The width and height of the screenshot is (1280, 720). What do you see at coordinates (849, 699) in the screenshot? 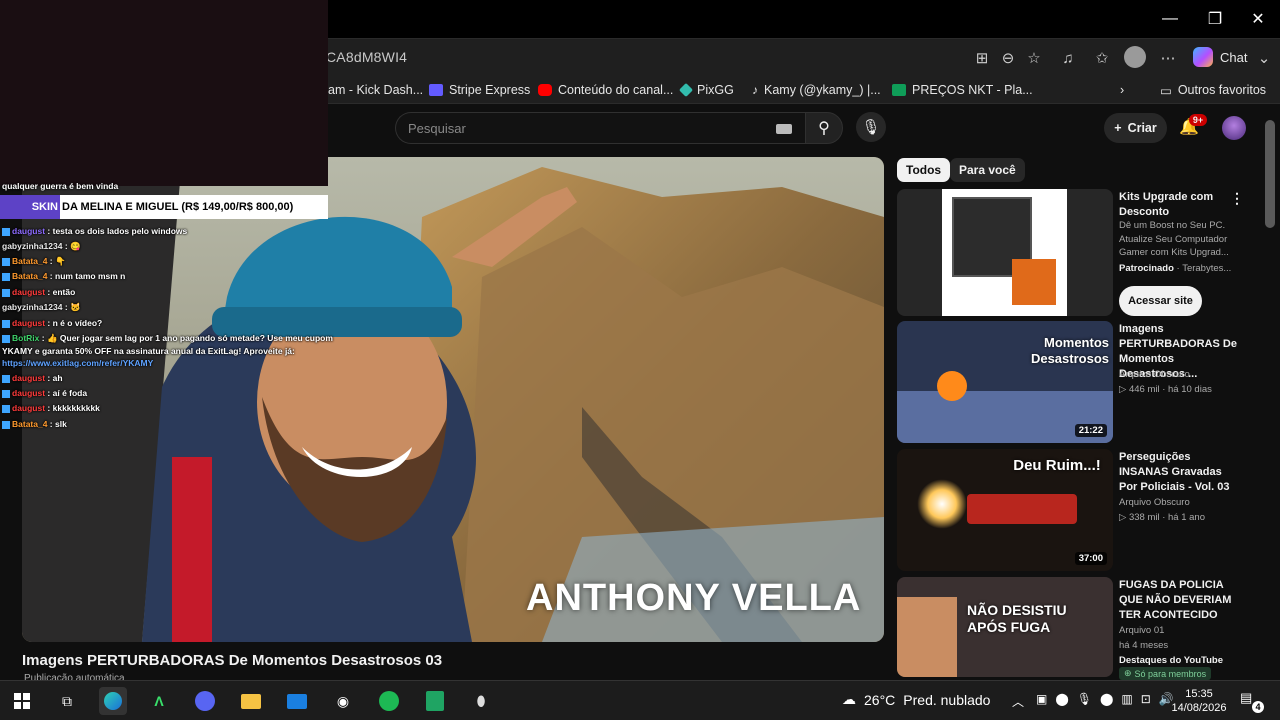
I see `cloud-icon: ☁` at bounding box center [849, 699].